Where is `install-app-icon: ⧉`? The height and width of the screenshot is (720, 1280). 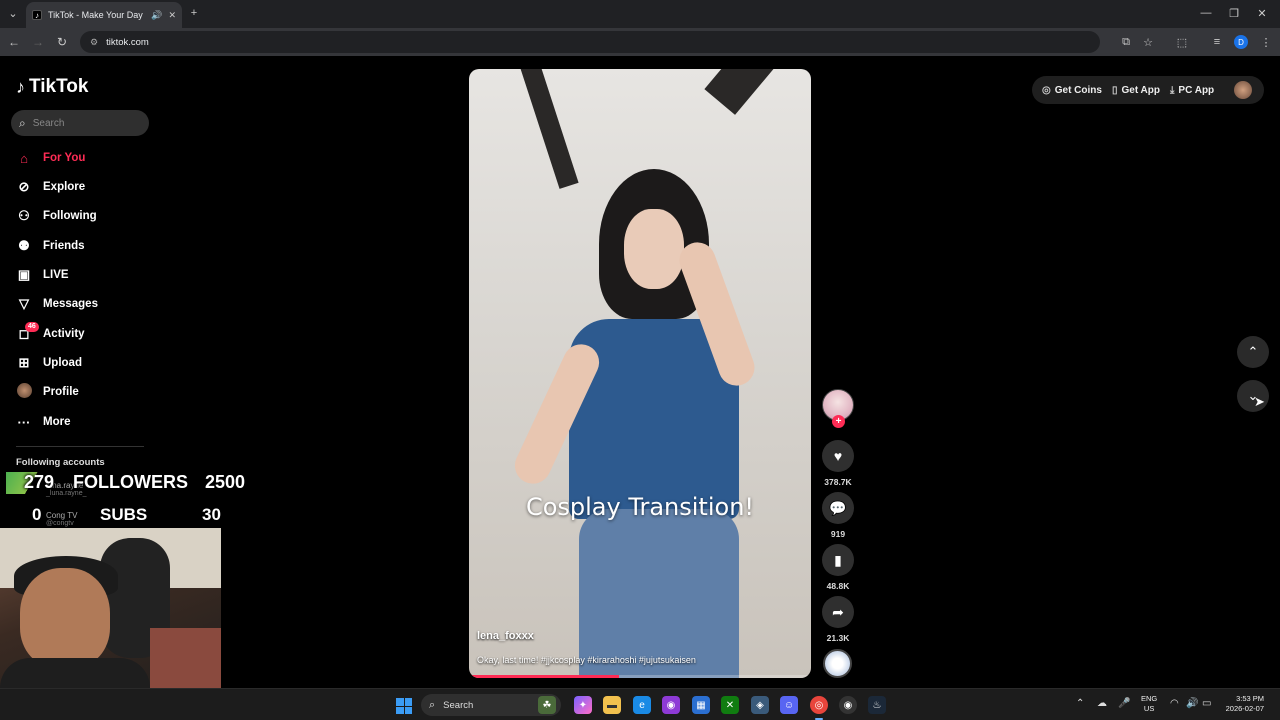 install-app-icon: ⧉ is located at coordinates (1126, 42).